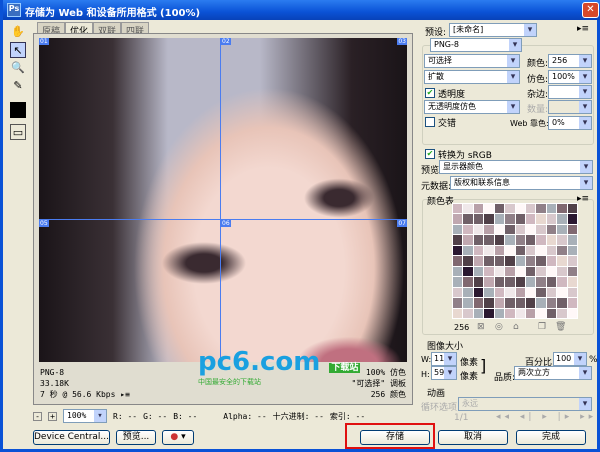  What do you see at coordinates (472, 61) in the screenshot?
I see `color-reduction-select: 可选择` at bounding box center [472, 61].